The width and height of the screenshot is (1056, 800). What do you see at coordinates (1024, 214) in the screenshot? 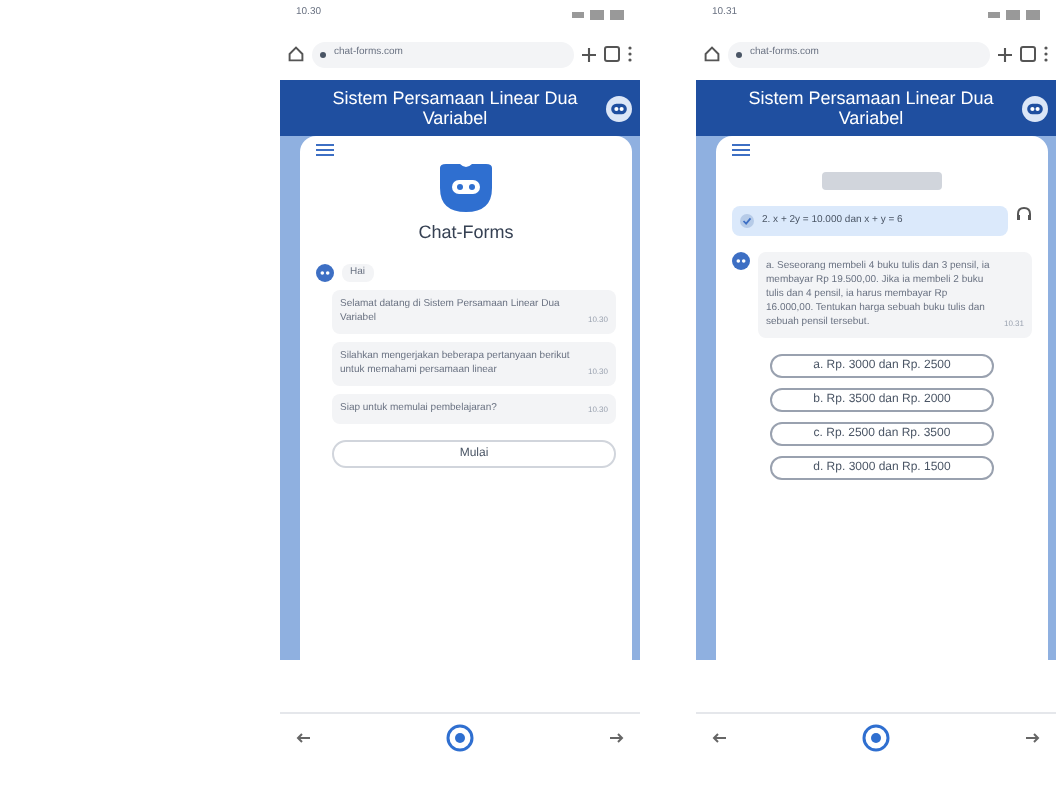
I see `headset-icon` at bounding box center [1024, 214].